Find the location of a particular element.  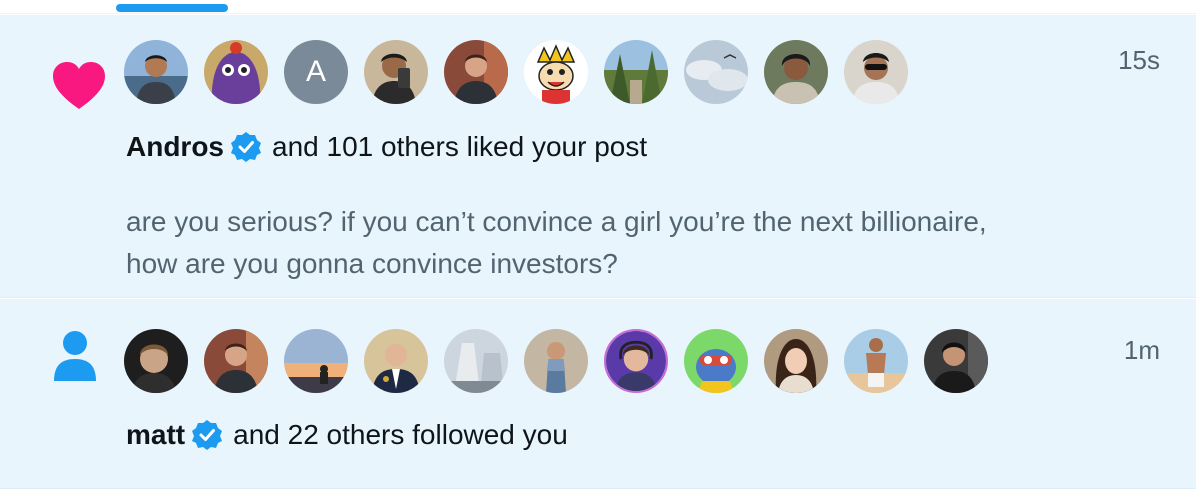

notification-headline: matt and 22 others followed you is located at coordinates (347, 435).